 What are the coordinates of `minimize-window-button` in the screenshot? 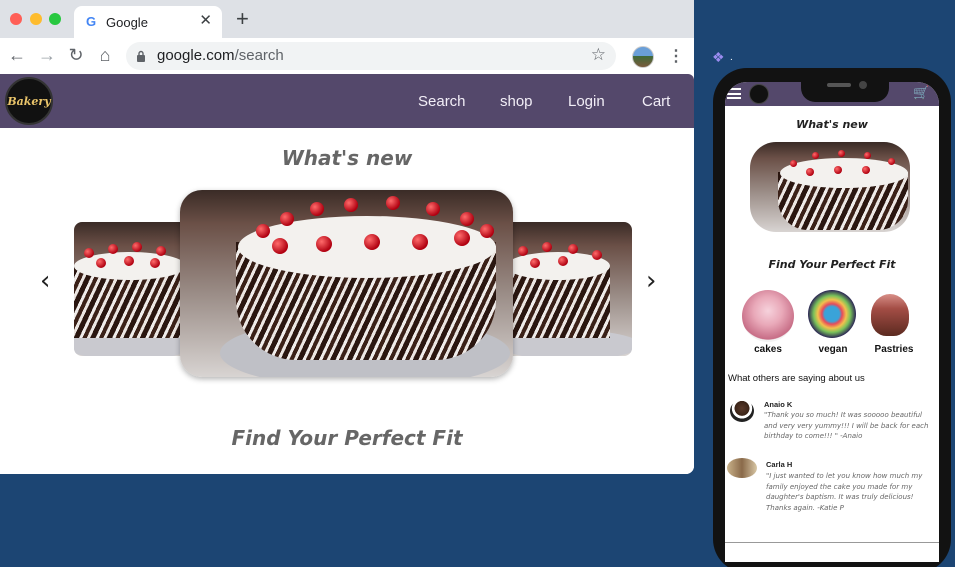 It's located at (36, 19).